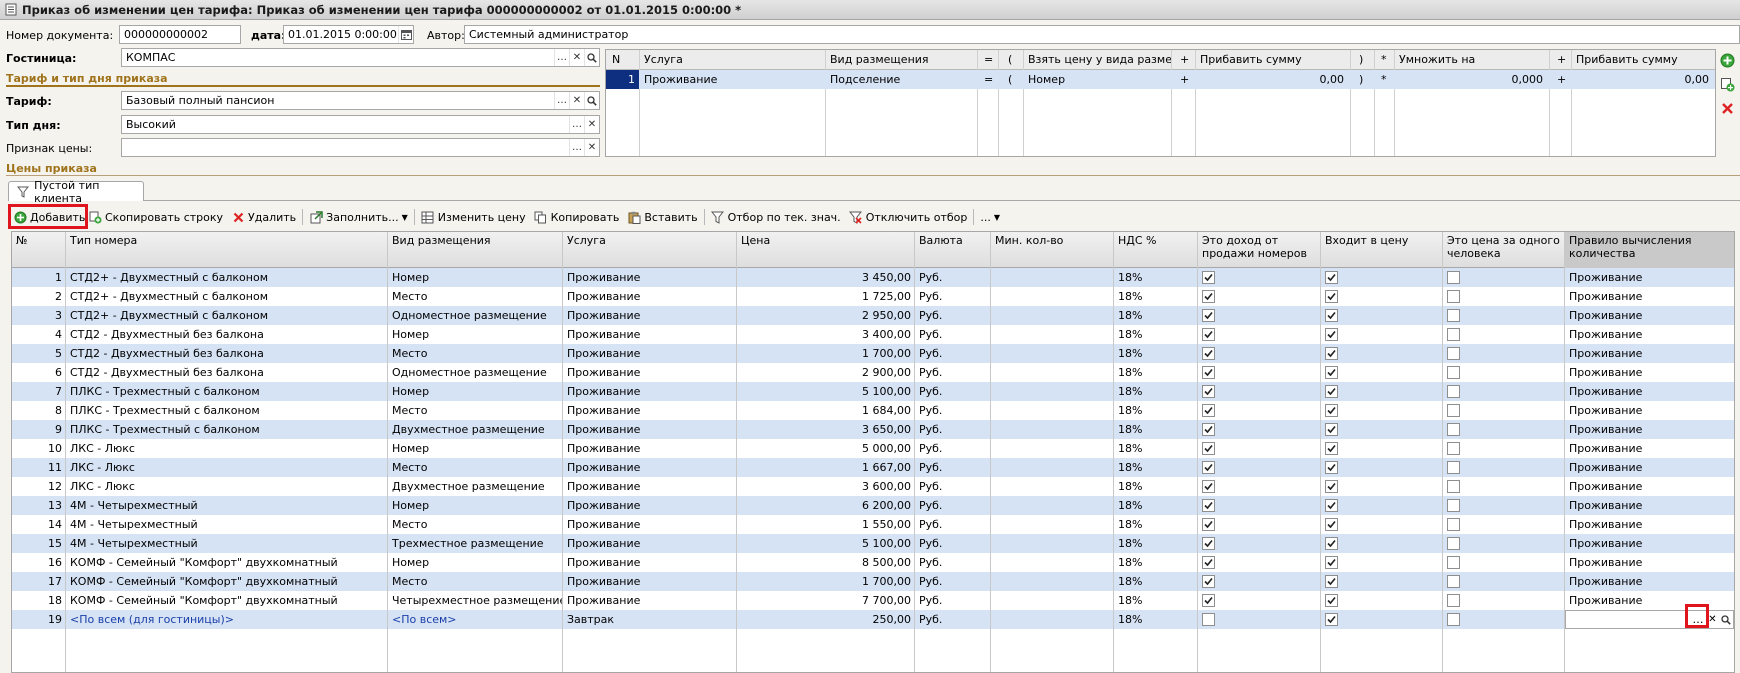  What do you see at coordinates (180, 34) in the screenshot?
I see `doc-number-field: 000000000002` at bounding box center [180, 34].